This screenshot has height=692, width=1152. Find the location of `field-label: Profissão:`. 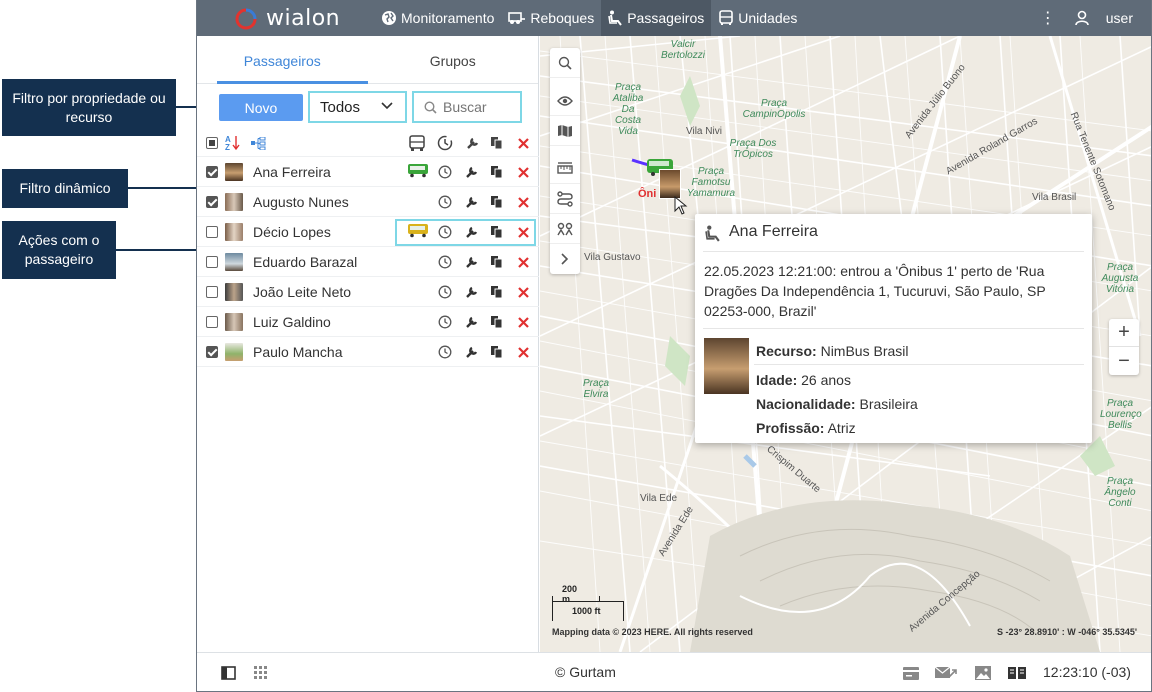

field-label: Profissão: is located at coordinates (790, 428).